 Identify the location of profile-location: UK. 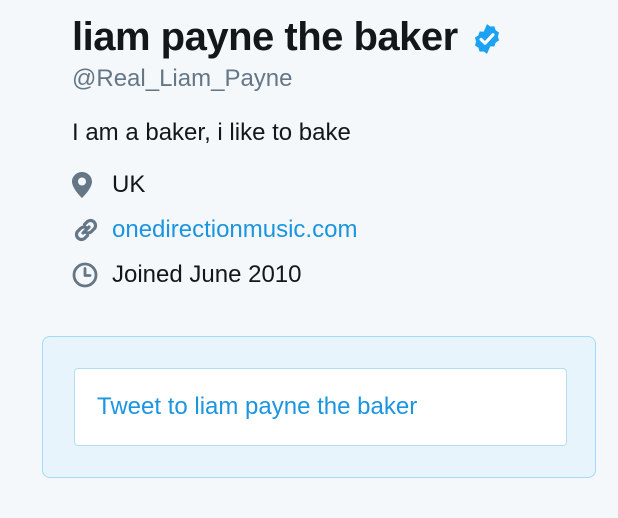
(332, 185).